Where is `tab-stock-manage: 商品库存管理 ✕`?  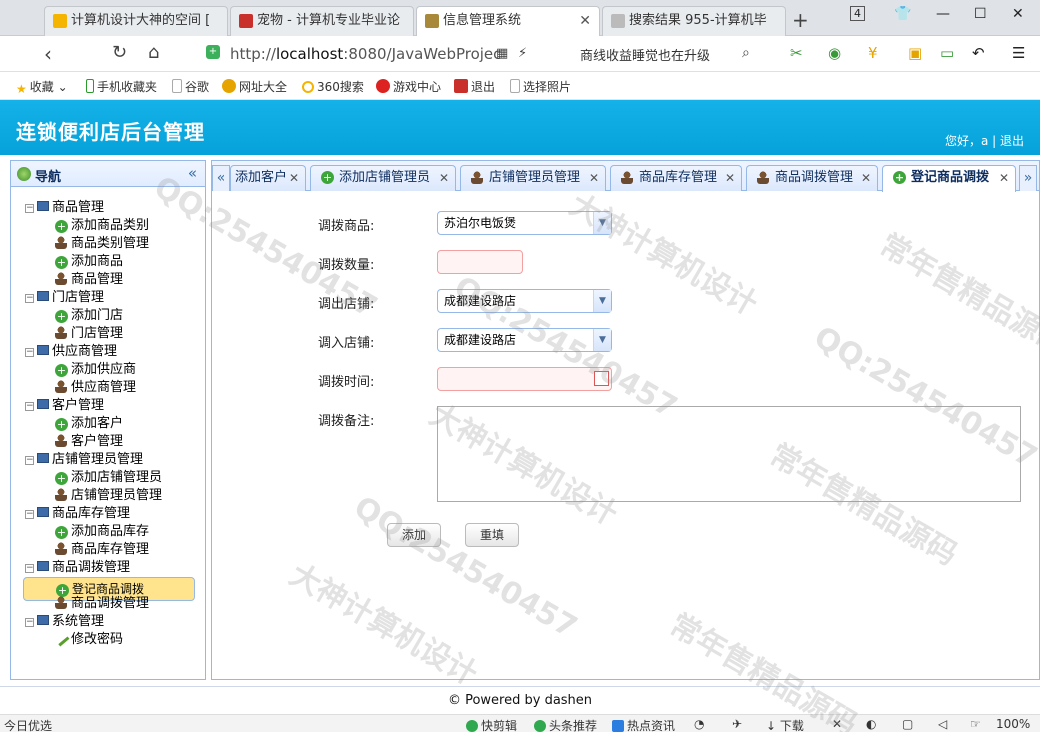
tab-stock-manage: 商品库存管理 ✕ is located at coordinates (676, 178).